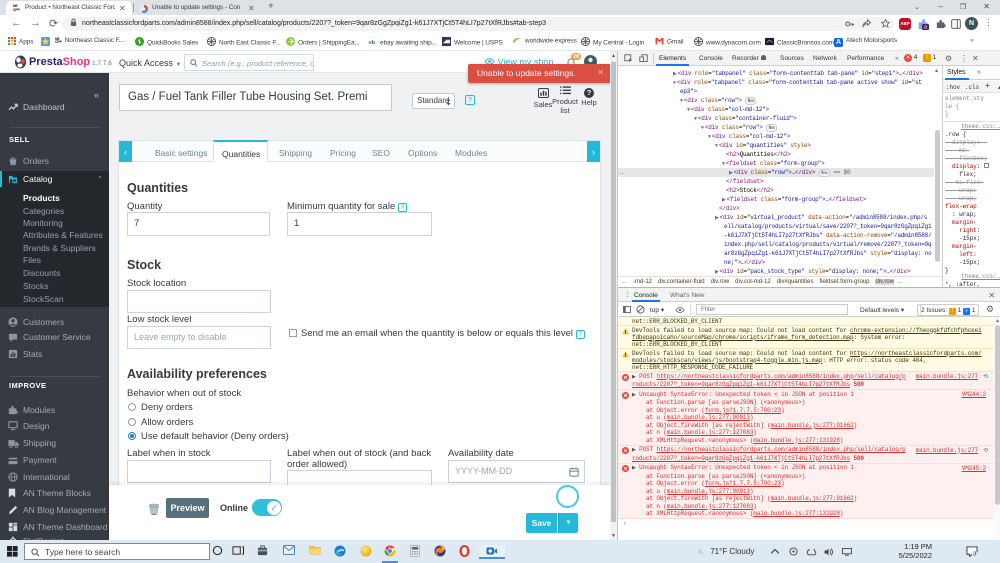  Describe the element at coordinates (974, 554) in the screenshot. I see `svg-text: 3` at that location.